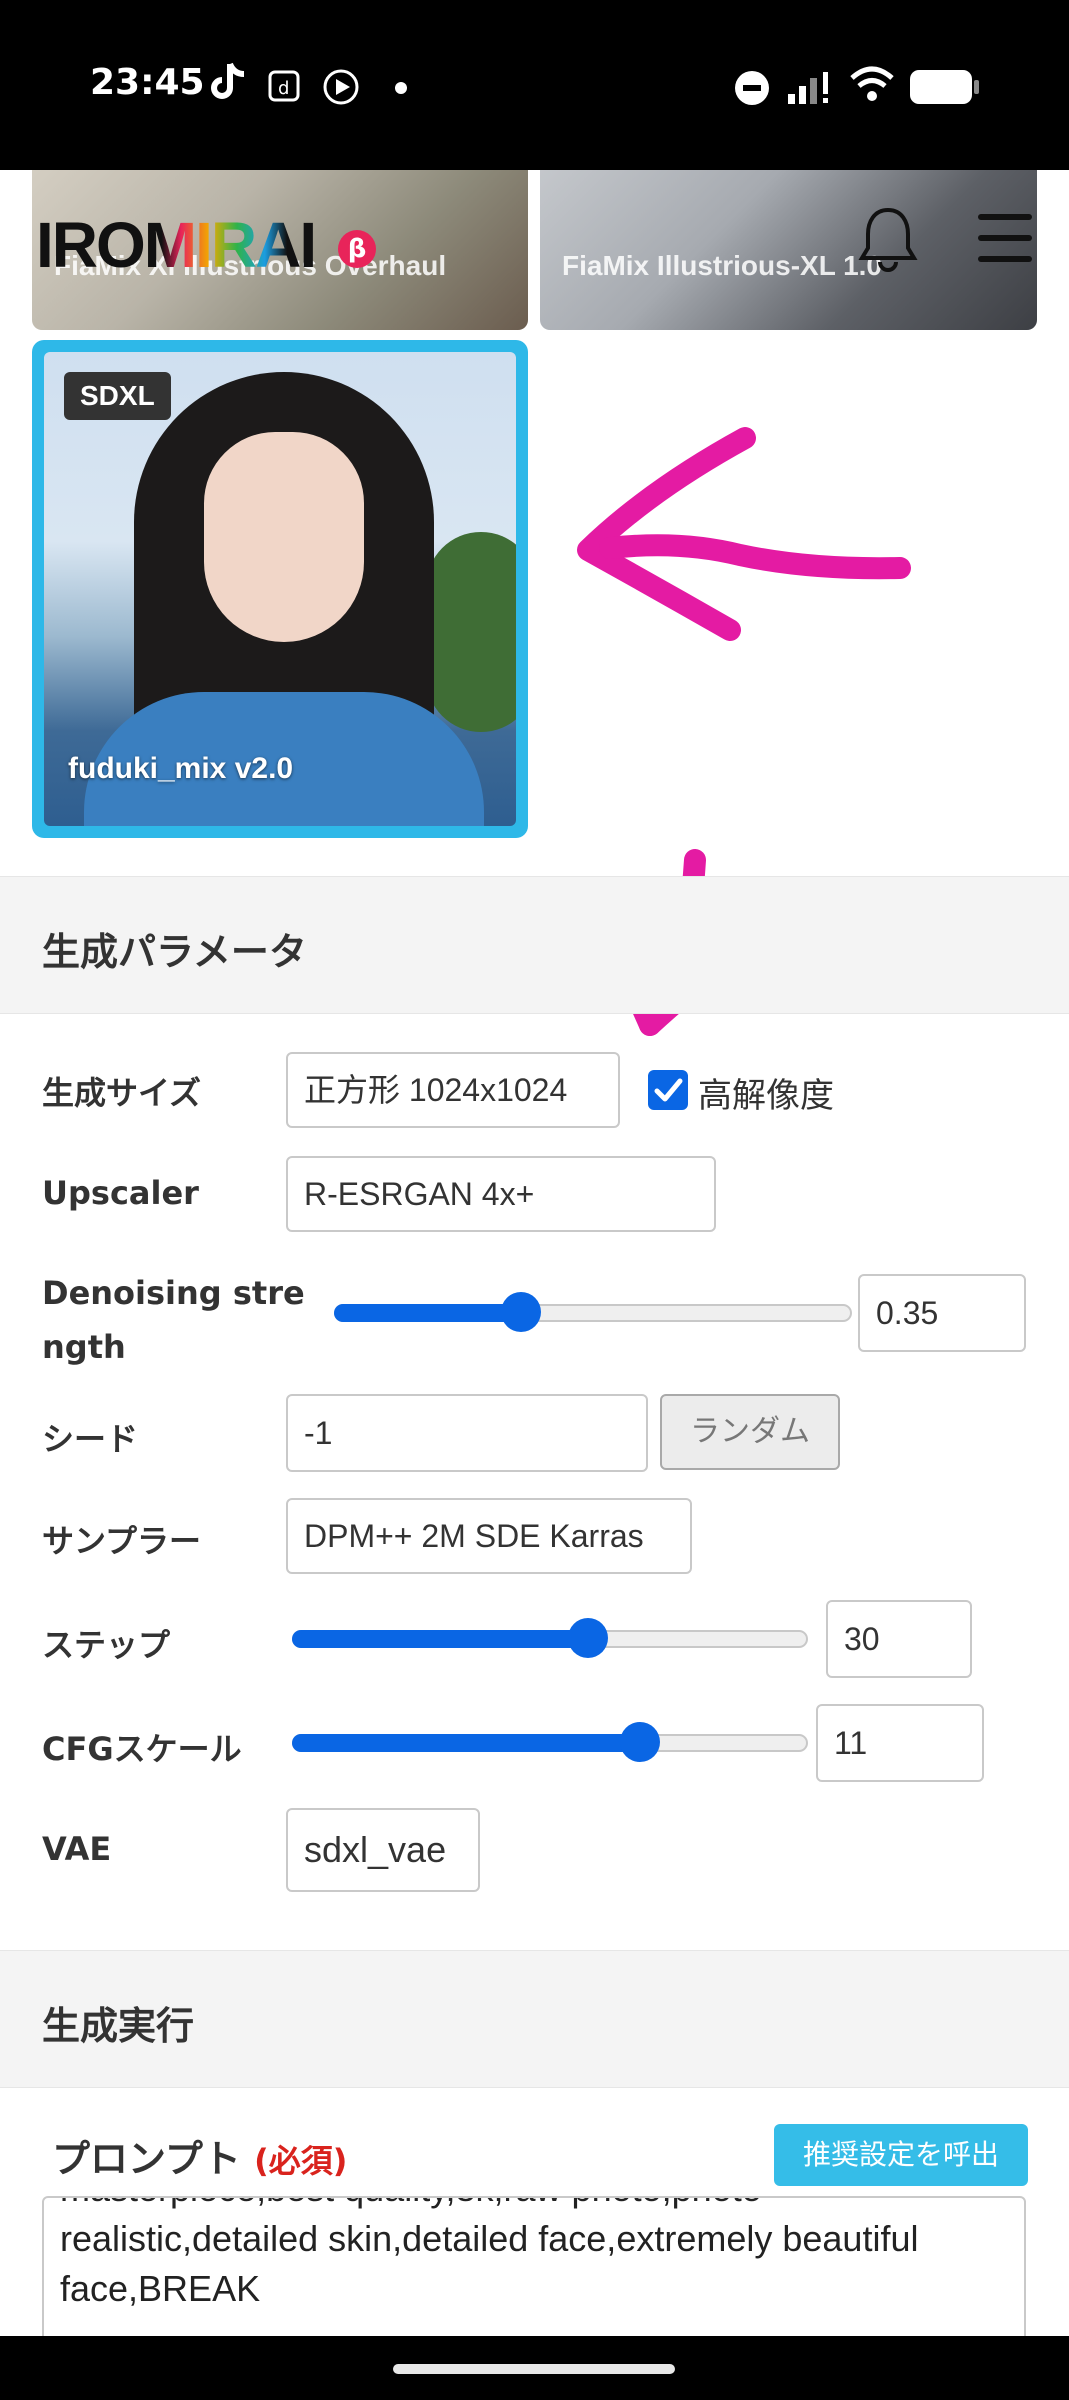 Image resolution: width=1069 pixels, height=2400 pixels. I want to click on model-thumb: FiaMix Illustrious-XL 1.0, so click(788, 250).